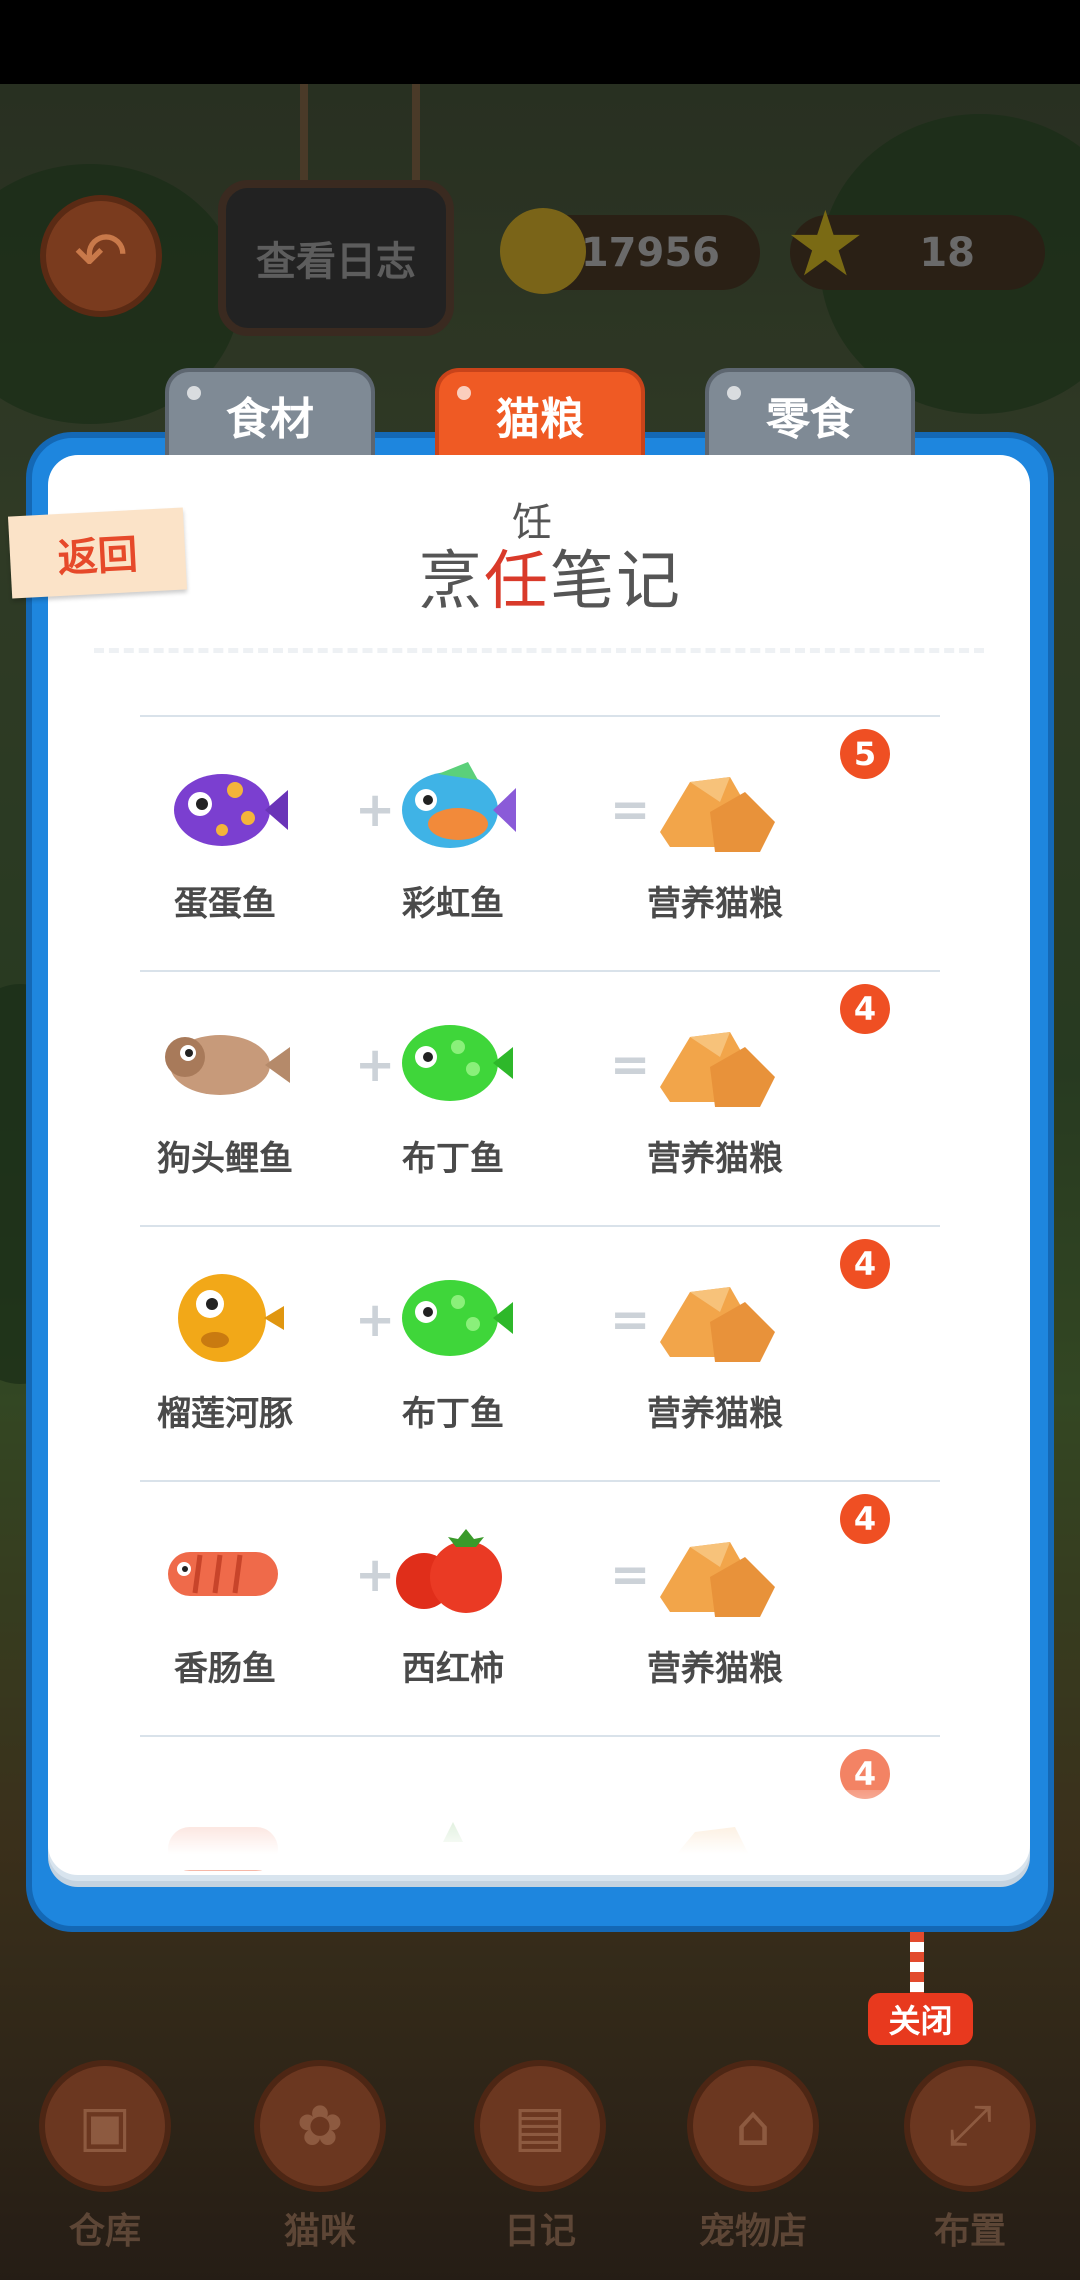 The image size is (1080, 2280). I want to click on star-count: 18, so click(947, 252).